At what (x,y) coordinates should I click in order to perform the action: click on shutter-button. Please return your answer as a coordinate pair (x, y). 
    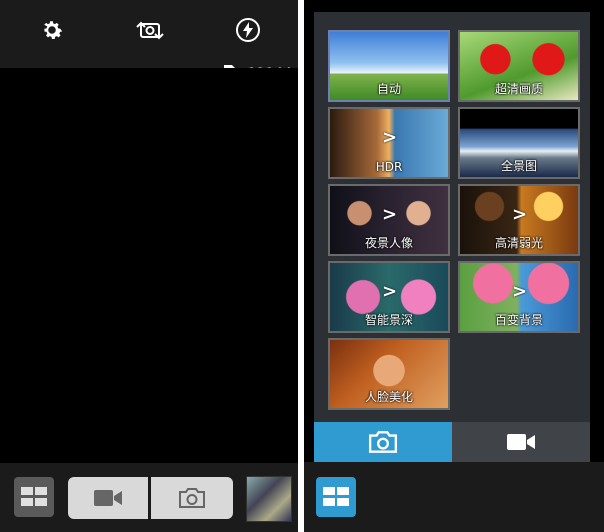
    Looking at the image, I should click on (192, 498).